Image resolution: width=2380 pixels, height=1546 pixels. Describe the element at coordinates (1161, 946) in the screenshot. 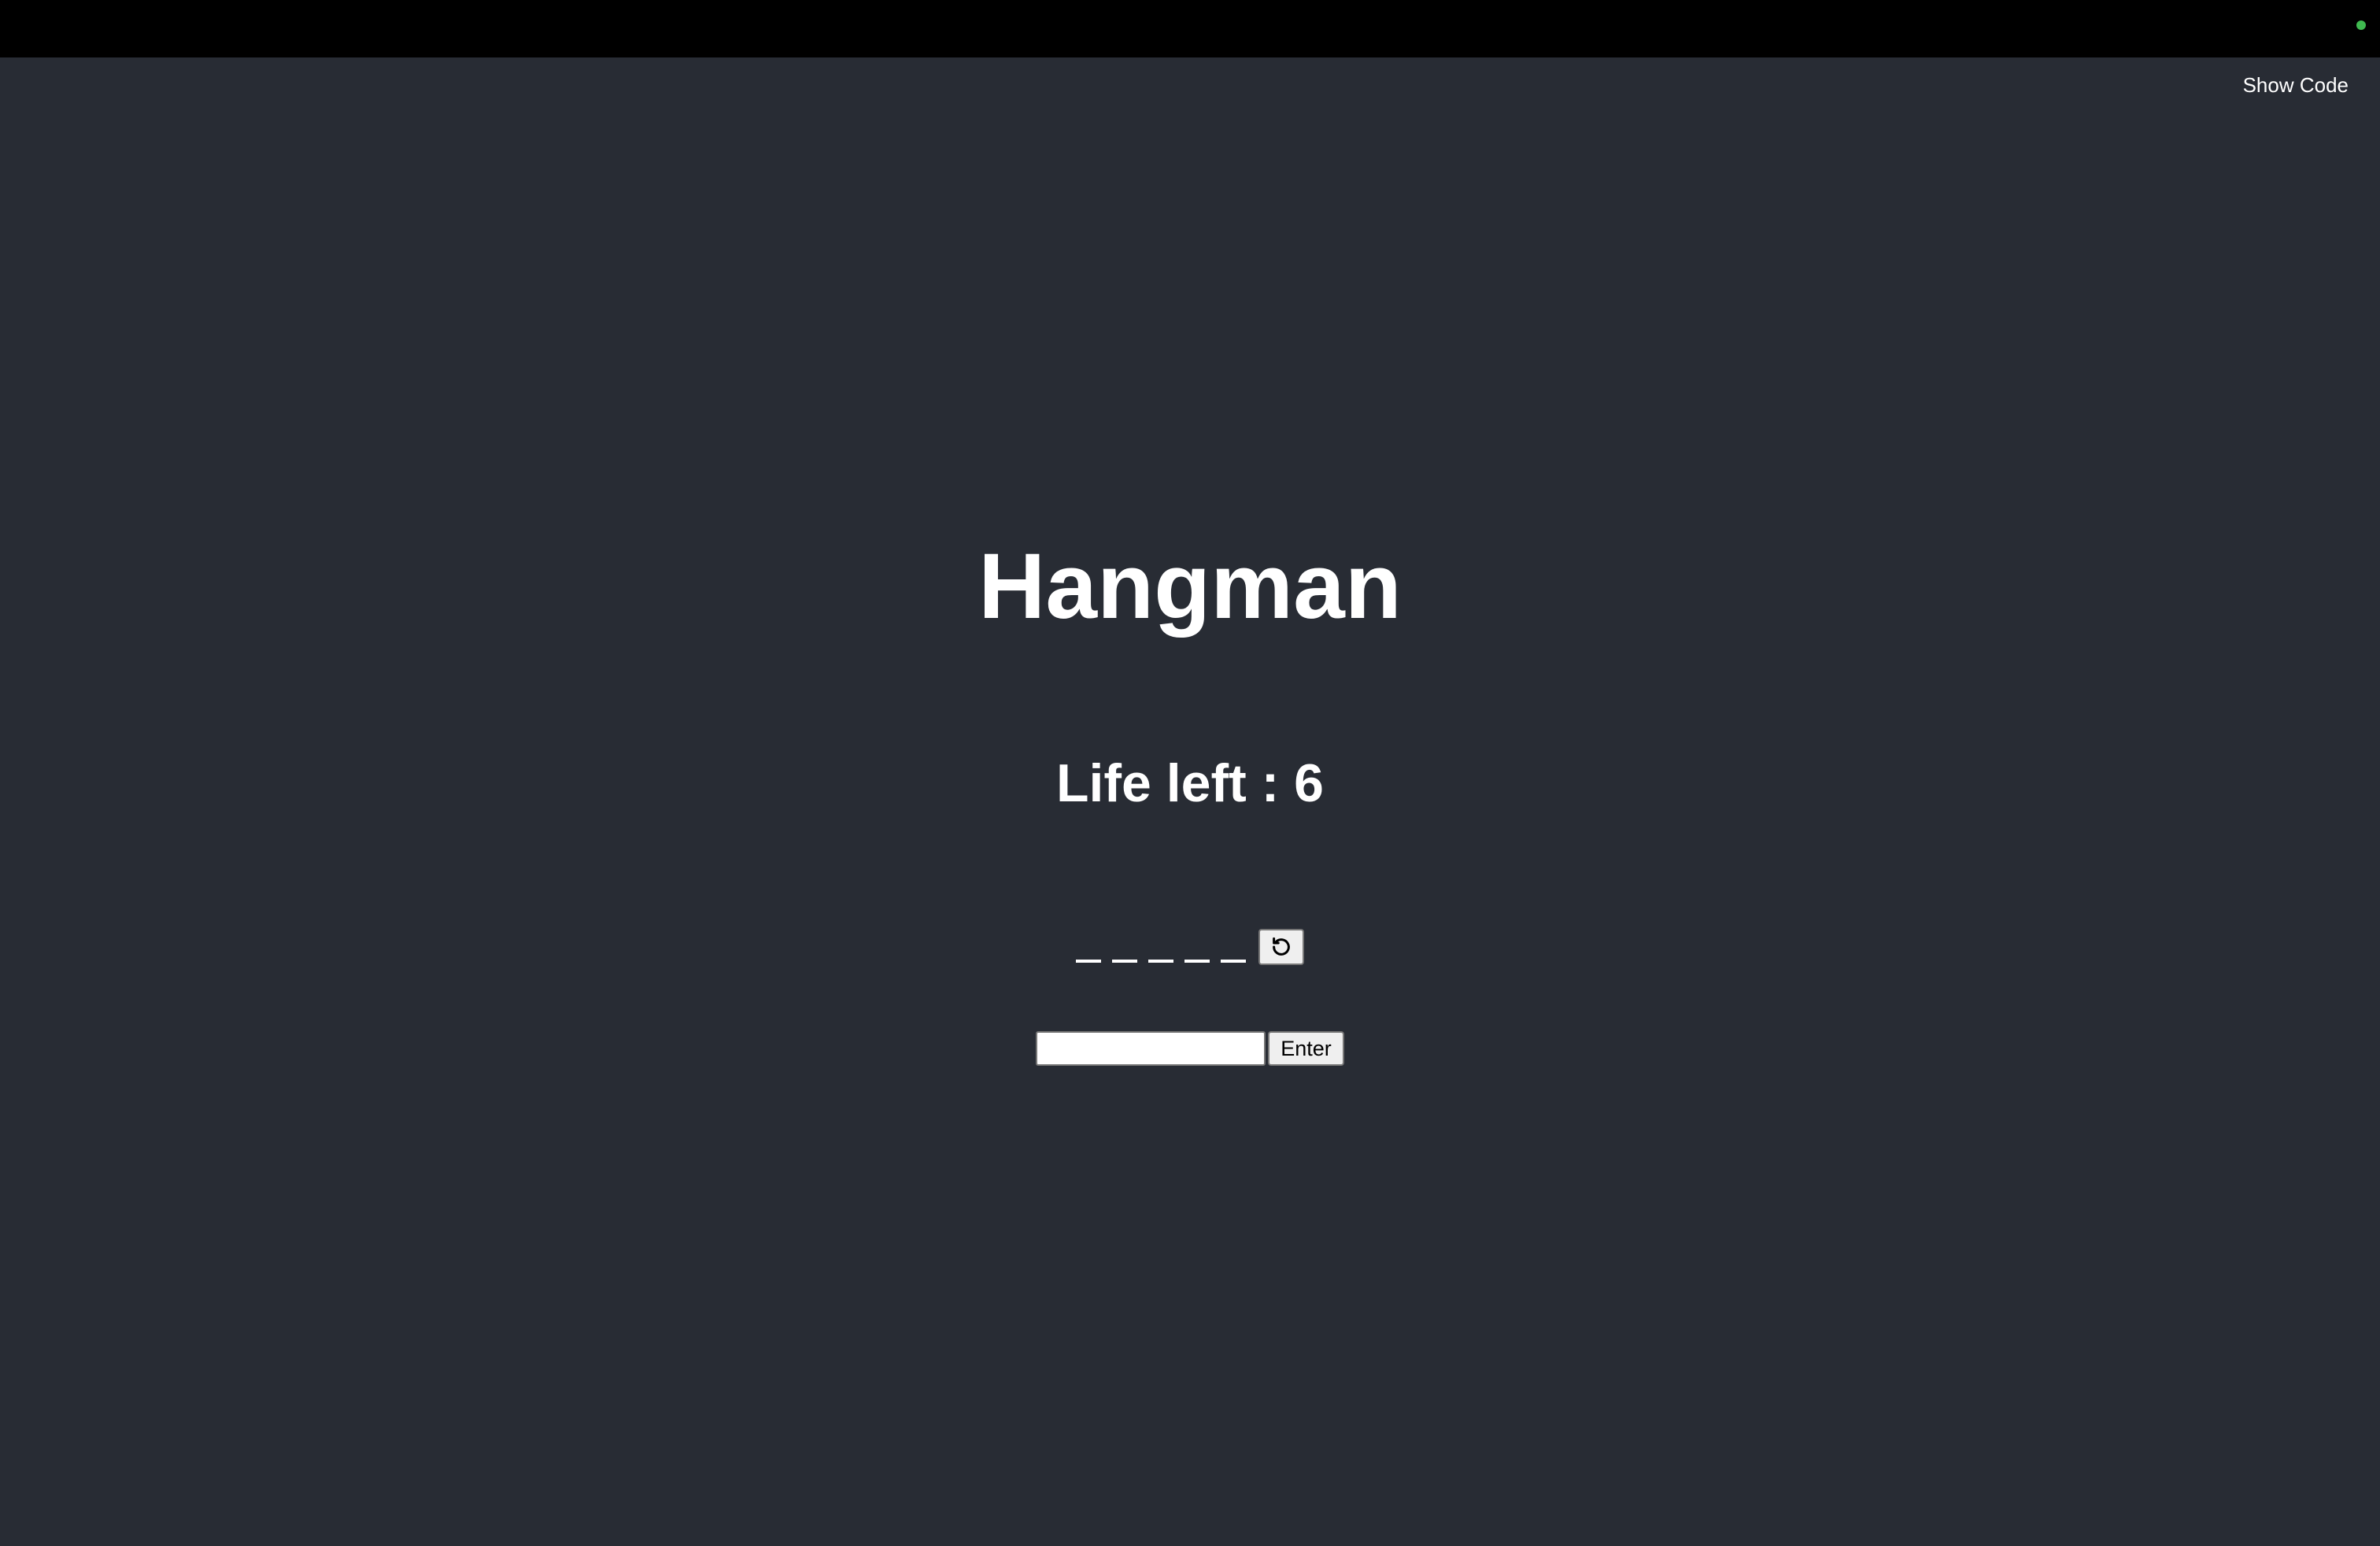

I see `word-blanks` at that location.